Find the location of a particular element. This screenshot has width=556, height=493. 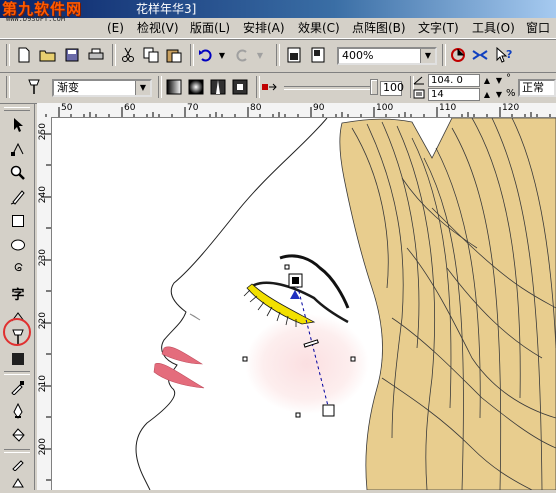

export-icon is located at coordinates (318, 55).